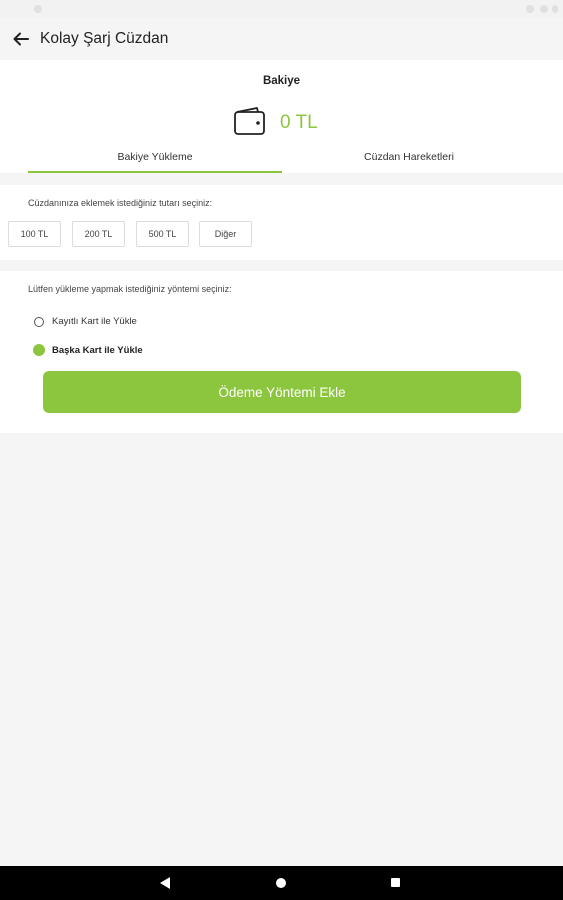  I want to click on wallet-icon, so click(250, 123).